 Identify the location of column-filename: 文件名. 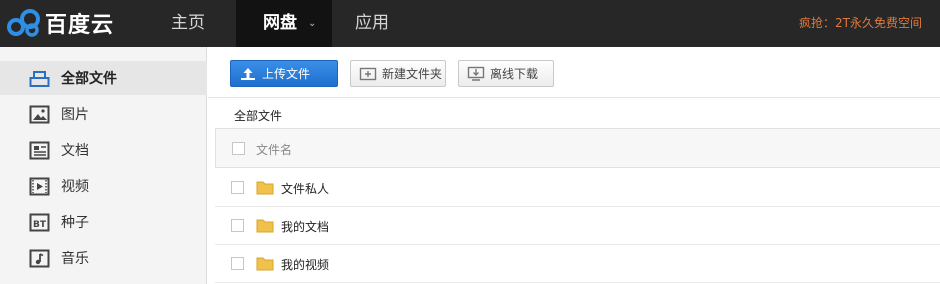
(274, 149).